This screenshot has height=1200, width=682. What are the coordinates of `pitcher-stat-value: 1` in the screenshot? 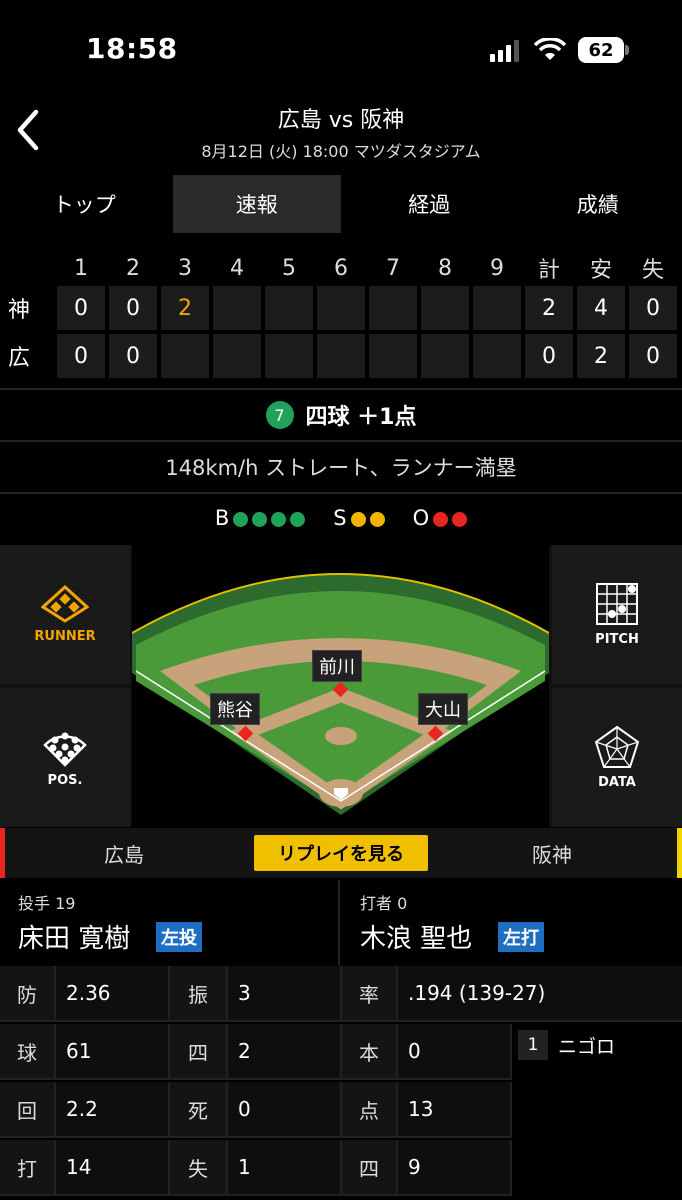 It's located at (285, 1168).